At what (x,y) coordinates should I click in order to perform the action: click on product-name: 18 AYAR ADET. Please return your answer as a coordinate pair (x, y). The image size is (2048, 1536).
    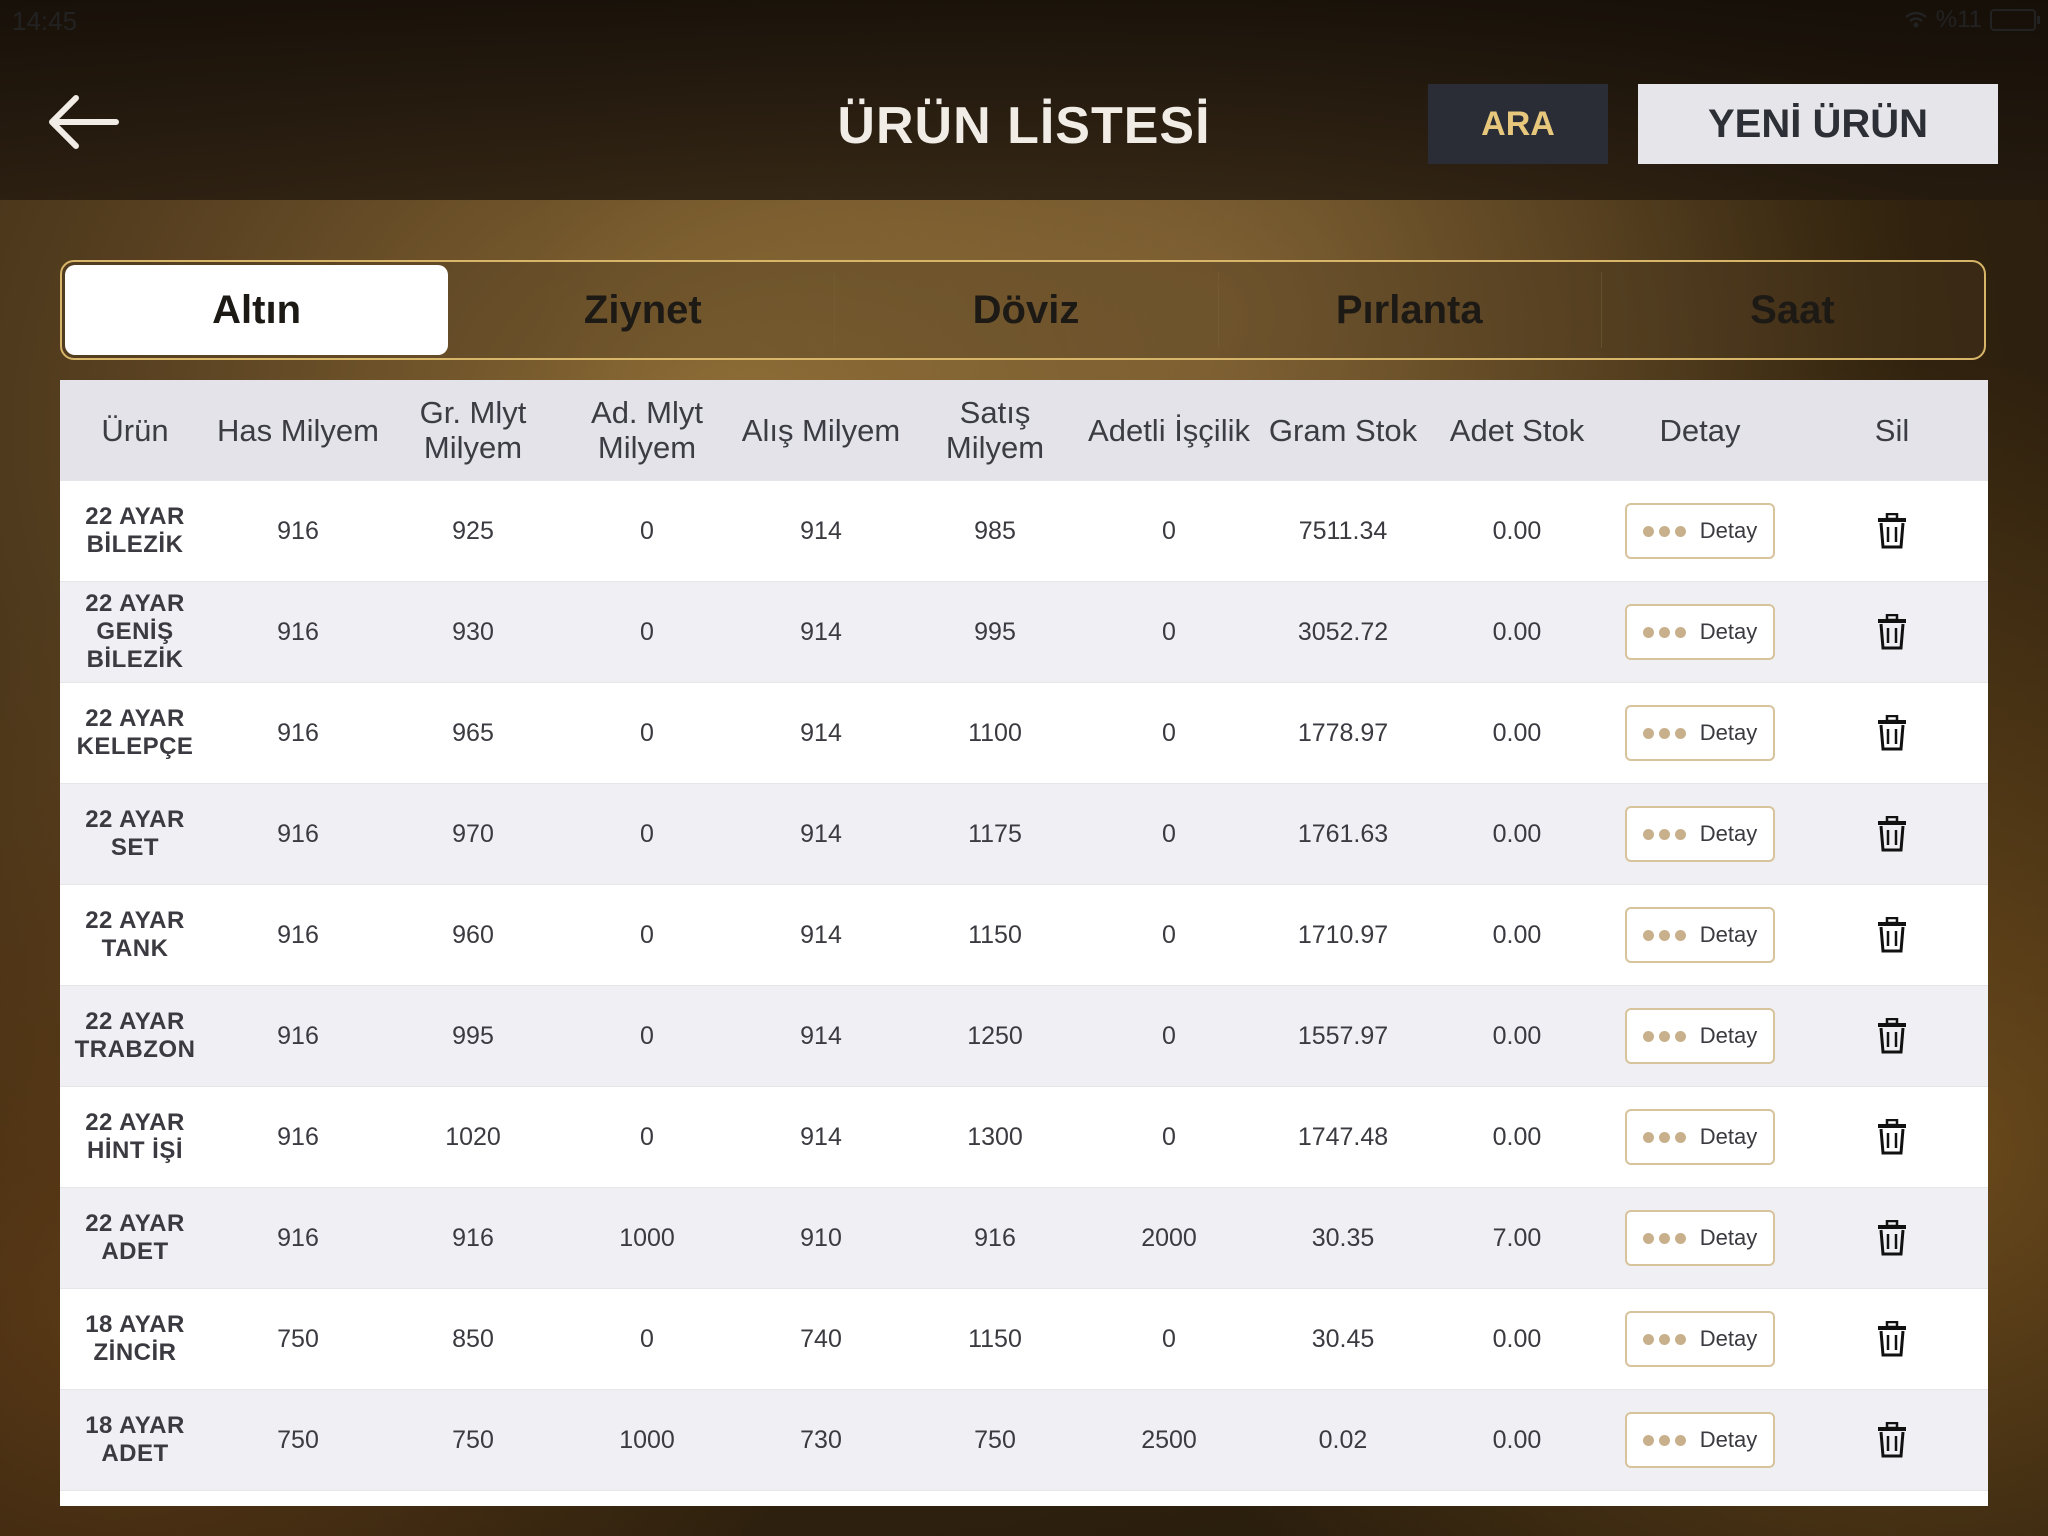
    Looking at the image, I should click on (135, 1439).